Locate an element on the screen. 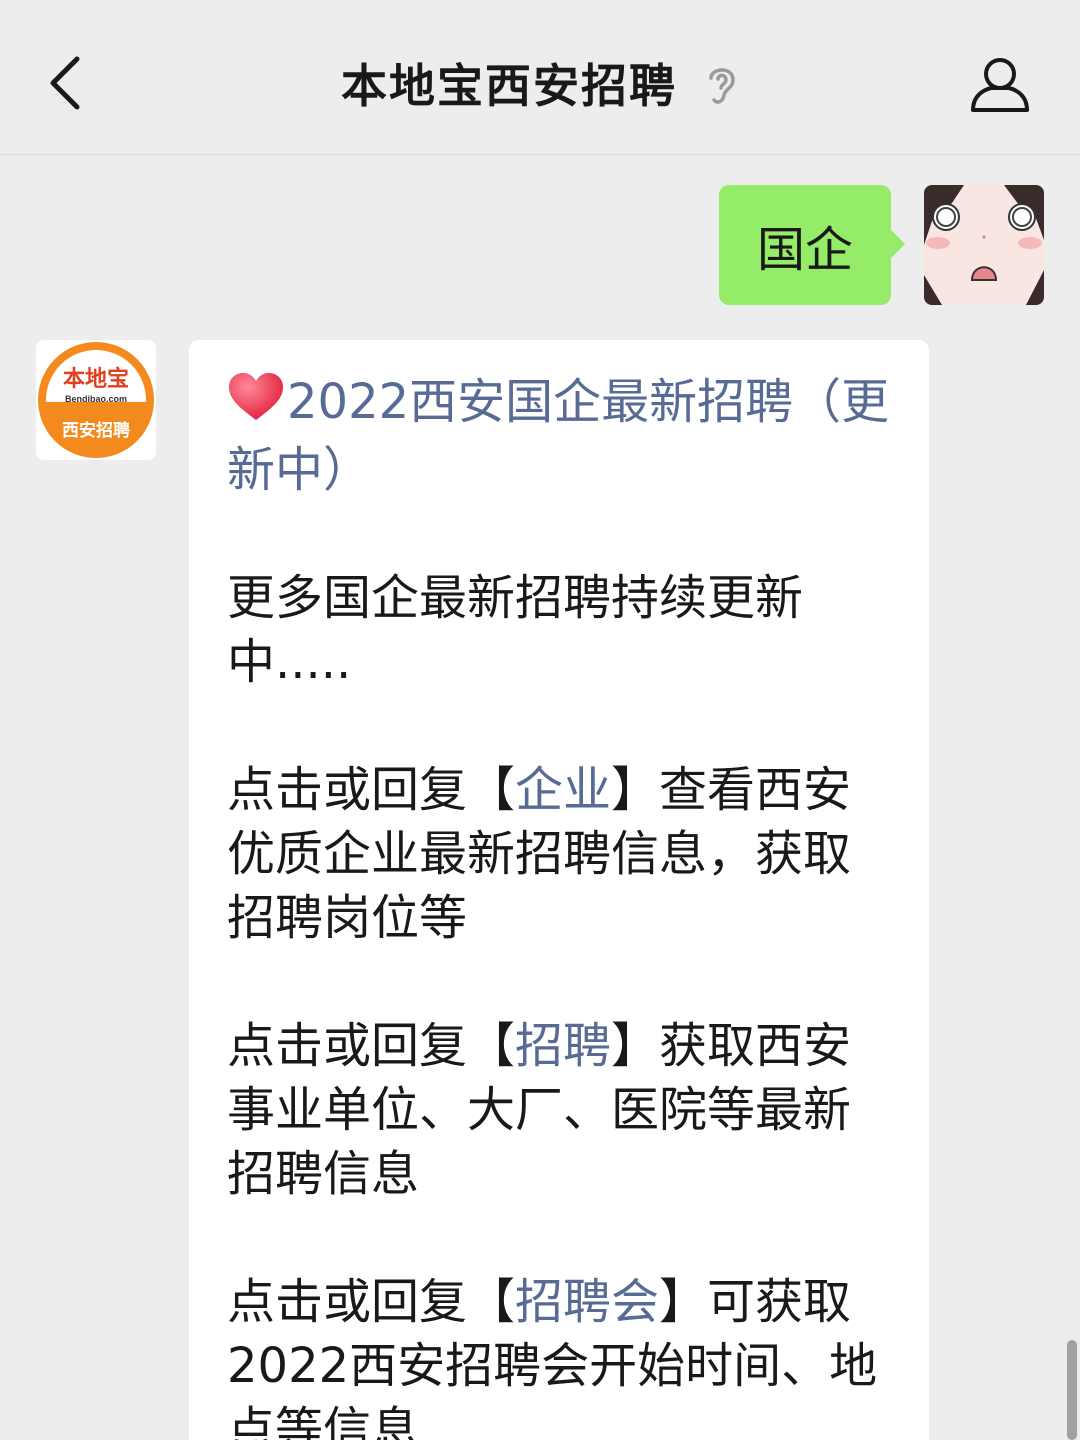 This screenshot has height=1440, width=1080. chat-header: 本地宝西安招聘 is located at coordinates (540, 77).